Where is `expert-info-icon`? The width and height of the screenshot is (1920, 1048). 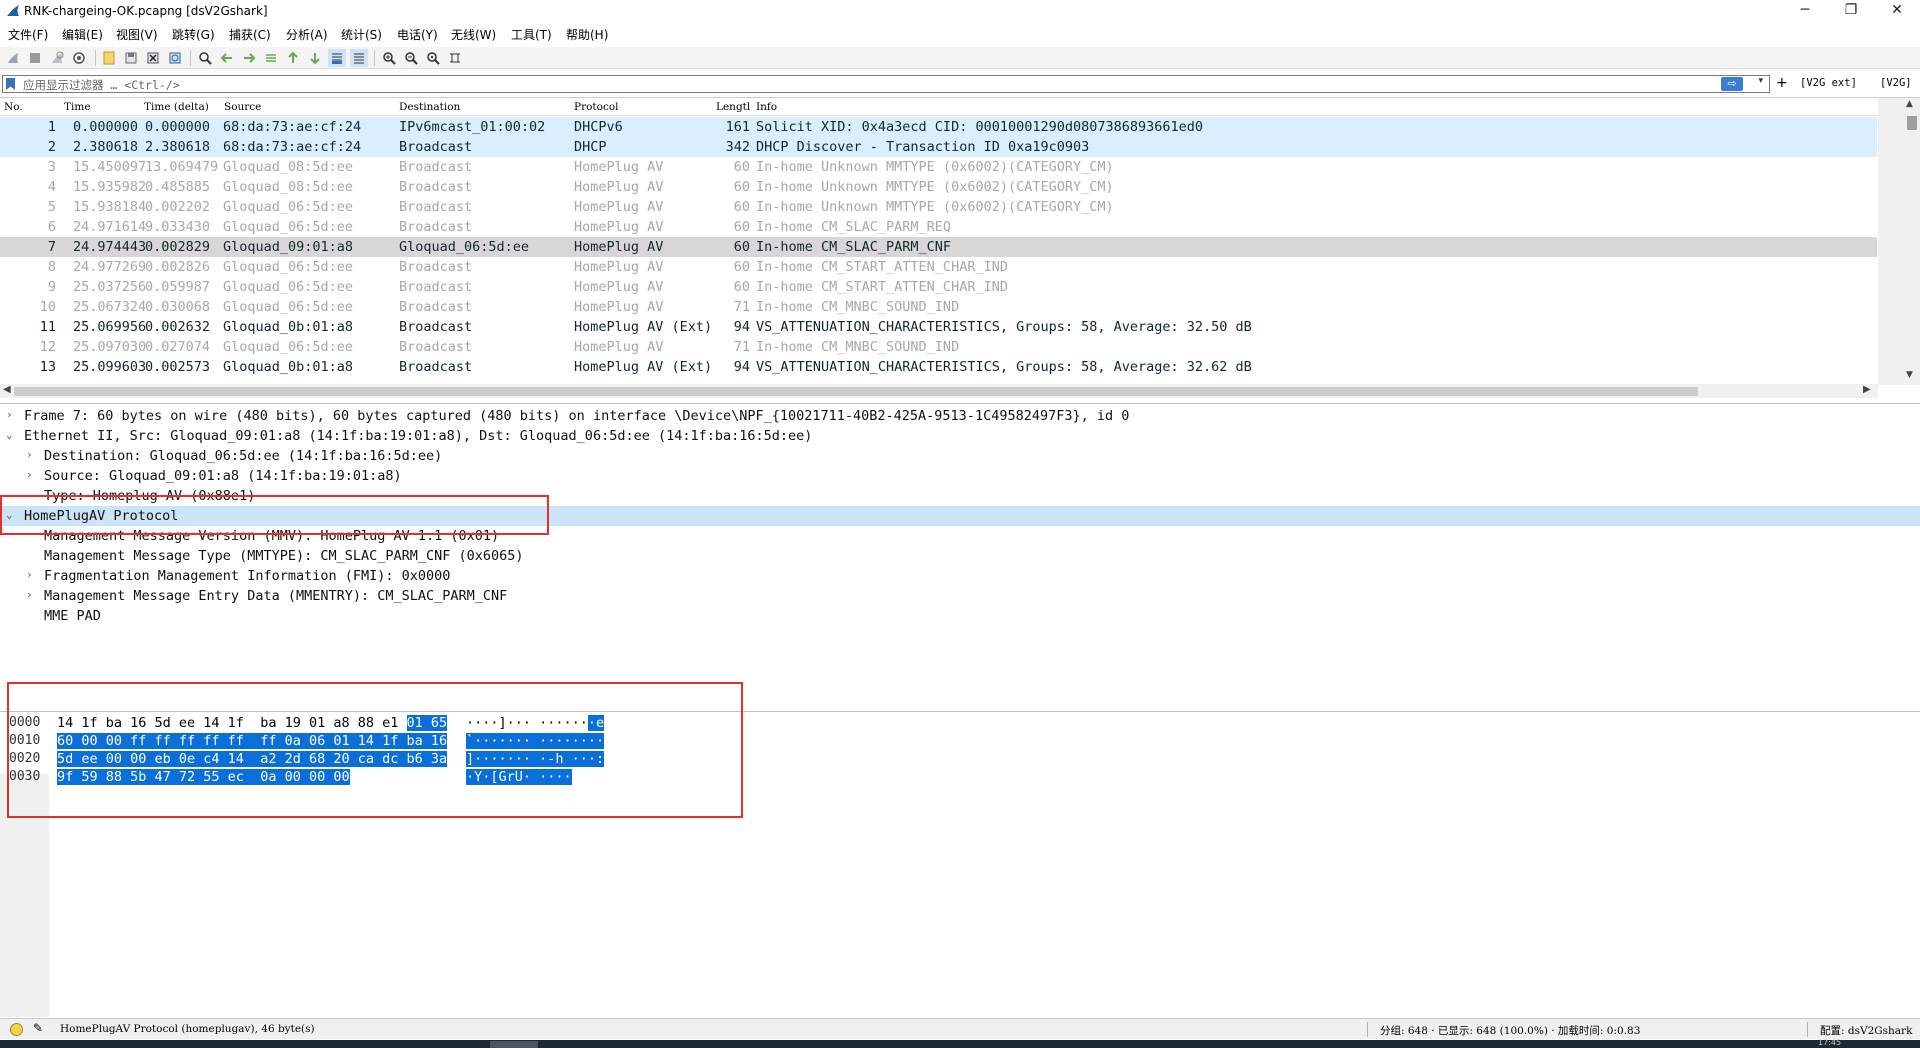 expert-info-icon is located at coordinates (16, 1029).